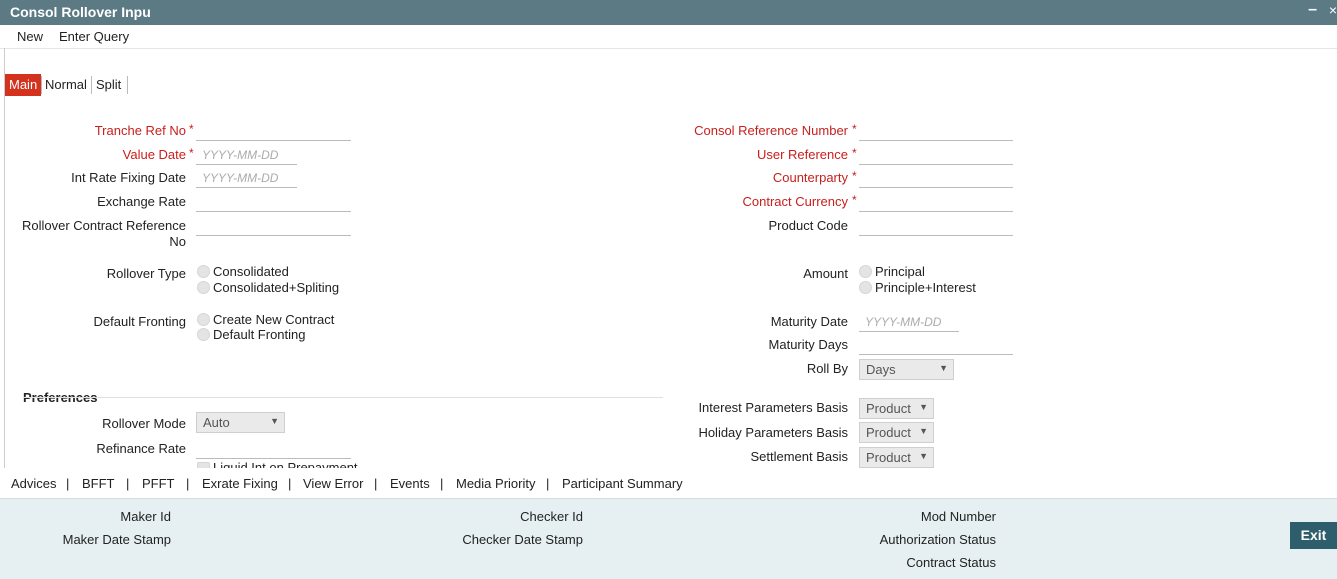  What do you see at coordinates (273, 131) in the screenshot?
I see `tranche-ref-no-input` at bounding box center [273, 131].